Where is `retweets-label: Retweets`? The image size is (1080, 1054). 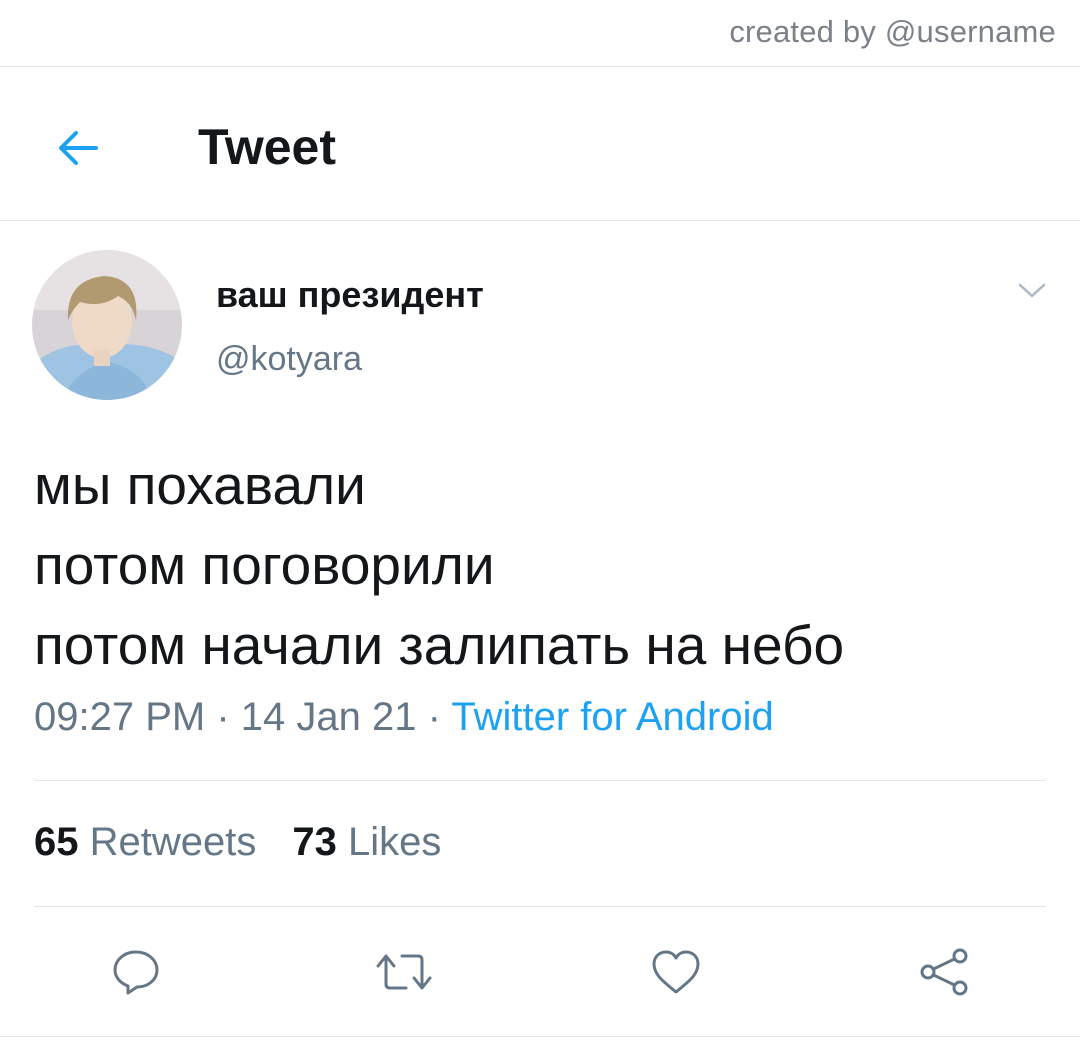
retweets-label: Retweets is located at coordinates (173, 842).